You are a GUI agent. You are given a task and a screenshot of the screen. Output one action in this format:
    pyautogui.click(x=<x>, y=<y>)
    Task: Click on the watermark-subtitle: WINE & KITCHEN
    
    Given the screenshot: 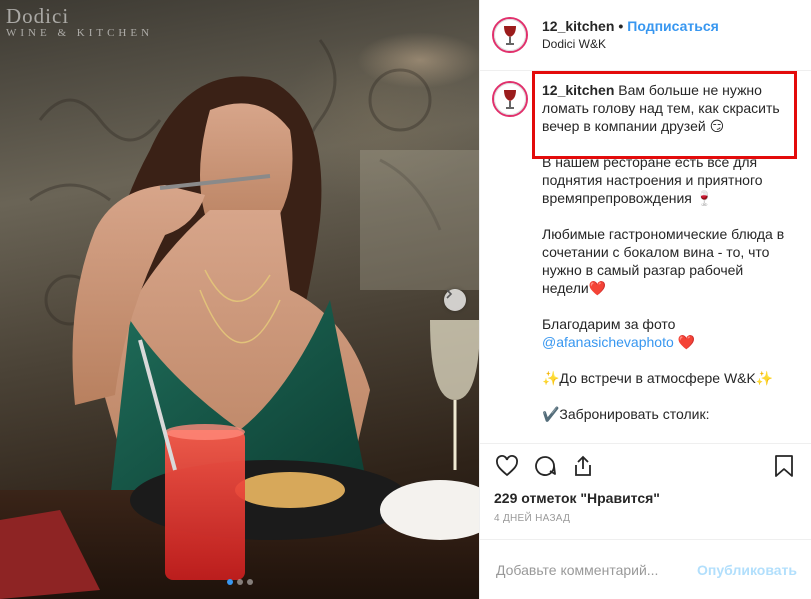 What is the action you would take?
    pyautogui.click(x=80, y=33)
    